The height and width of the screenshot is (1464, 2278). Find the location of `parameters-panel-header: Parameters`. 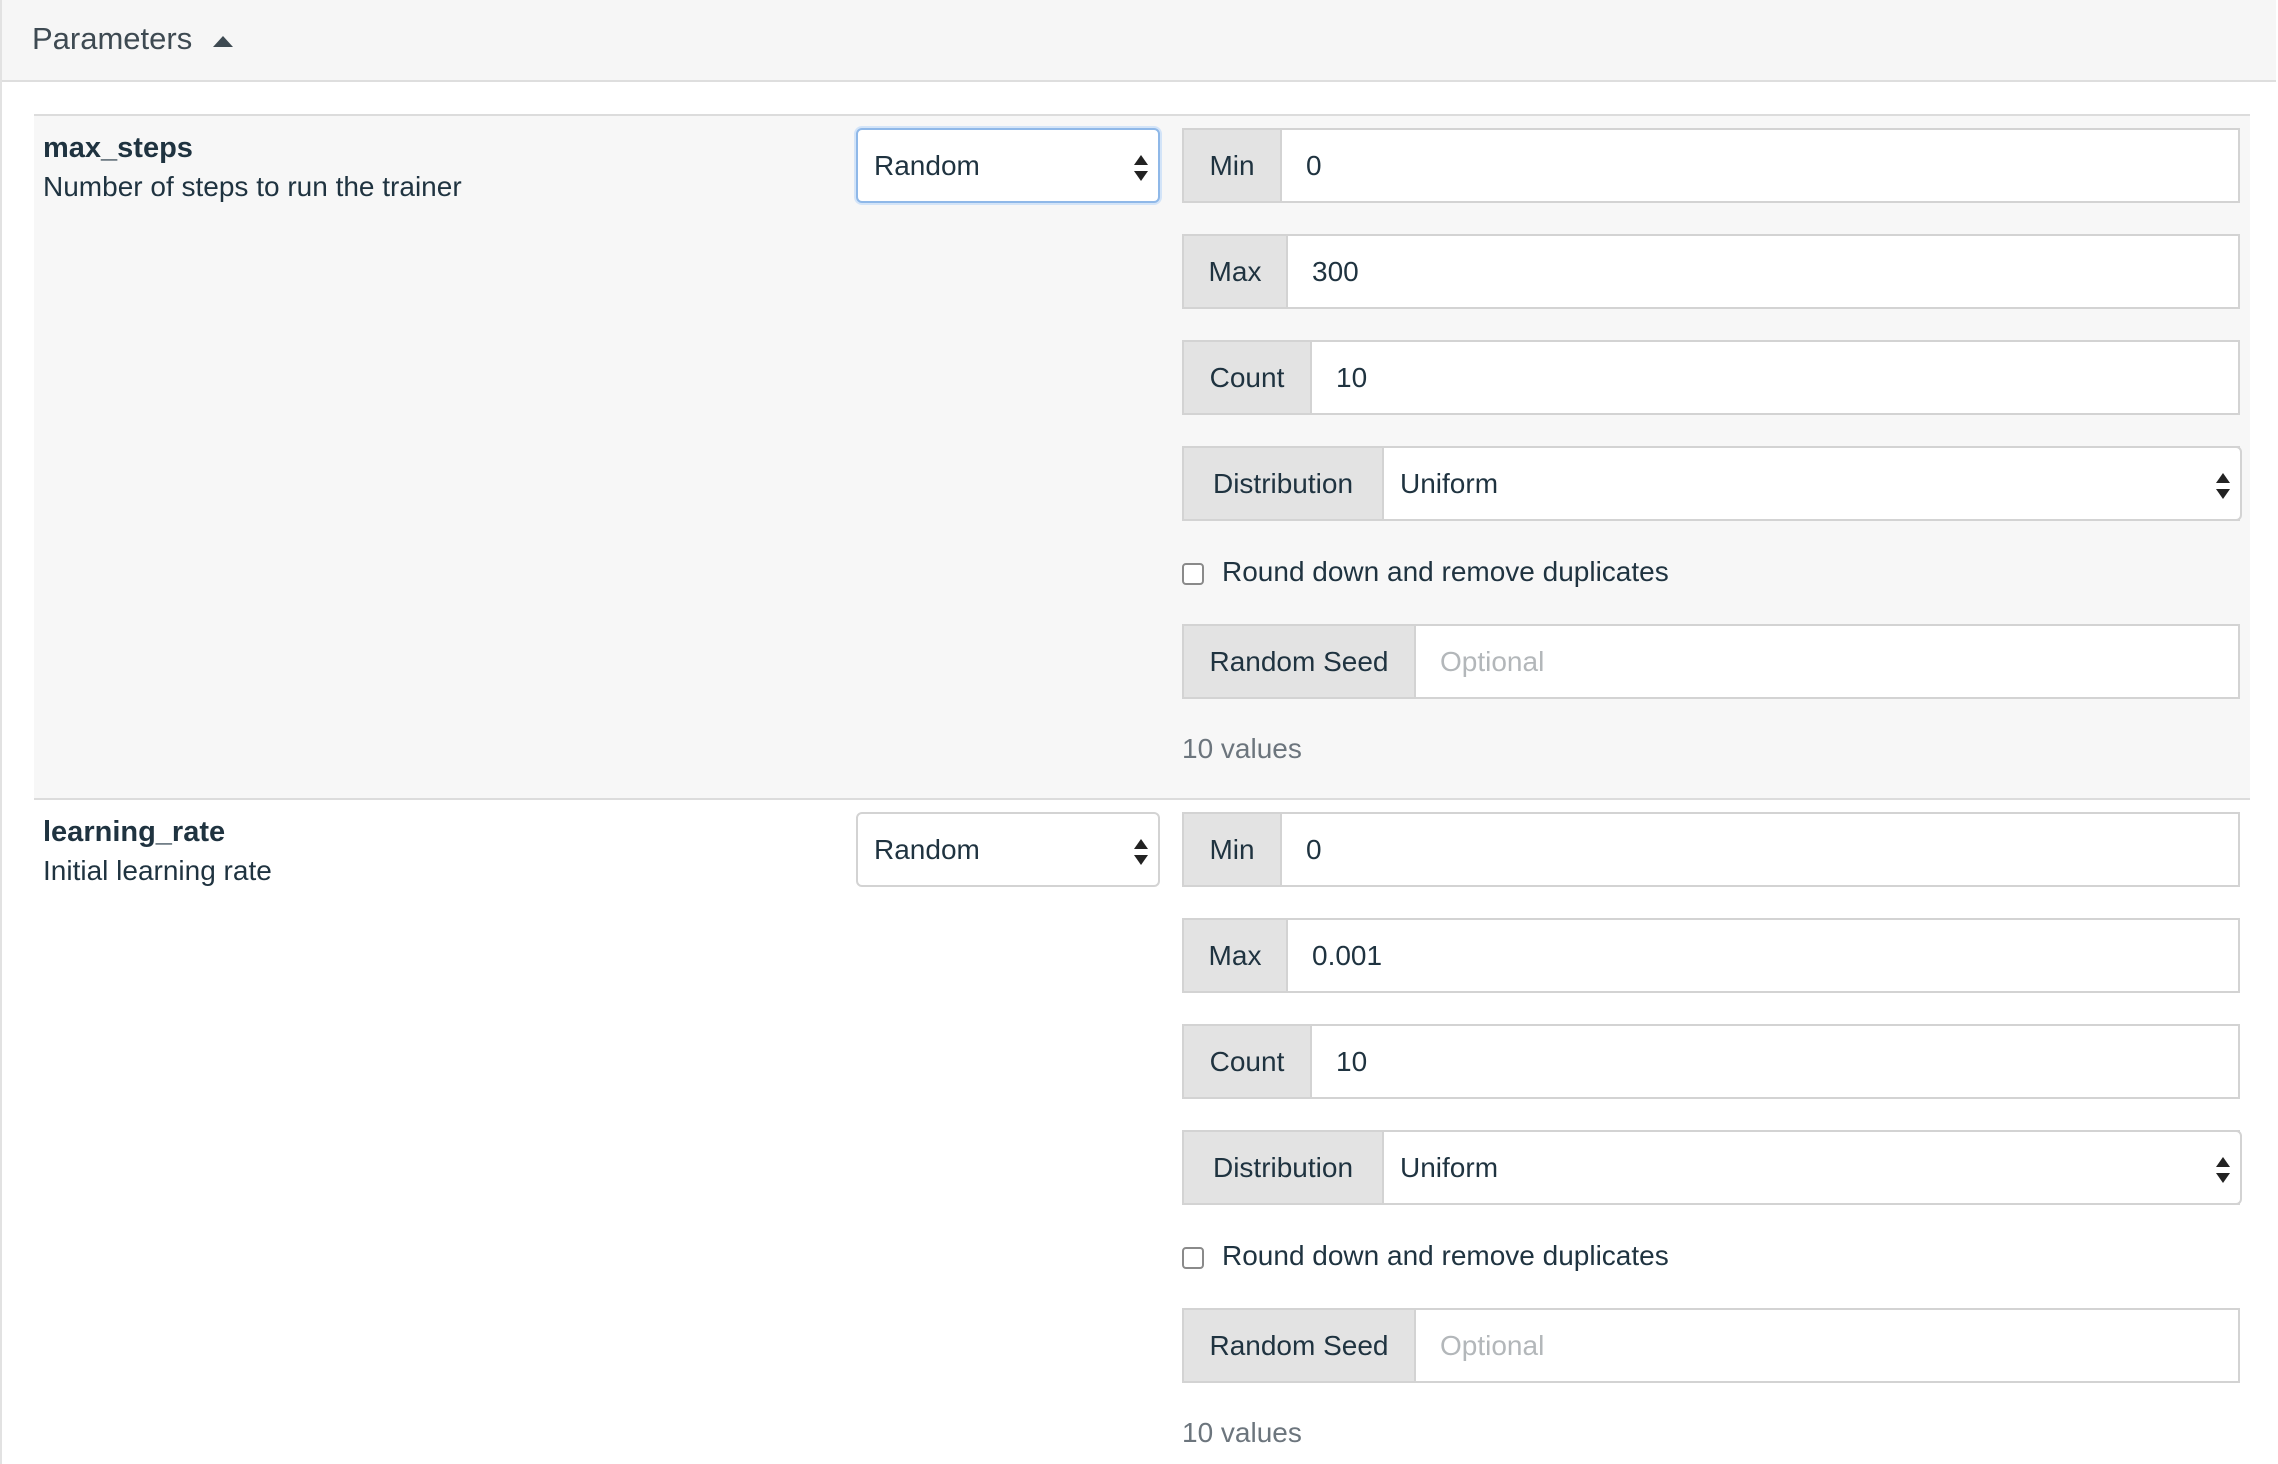

parameters-panel-header: Parameters is located at coordinates (1139, 41).